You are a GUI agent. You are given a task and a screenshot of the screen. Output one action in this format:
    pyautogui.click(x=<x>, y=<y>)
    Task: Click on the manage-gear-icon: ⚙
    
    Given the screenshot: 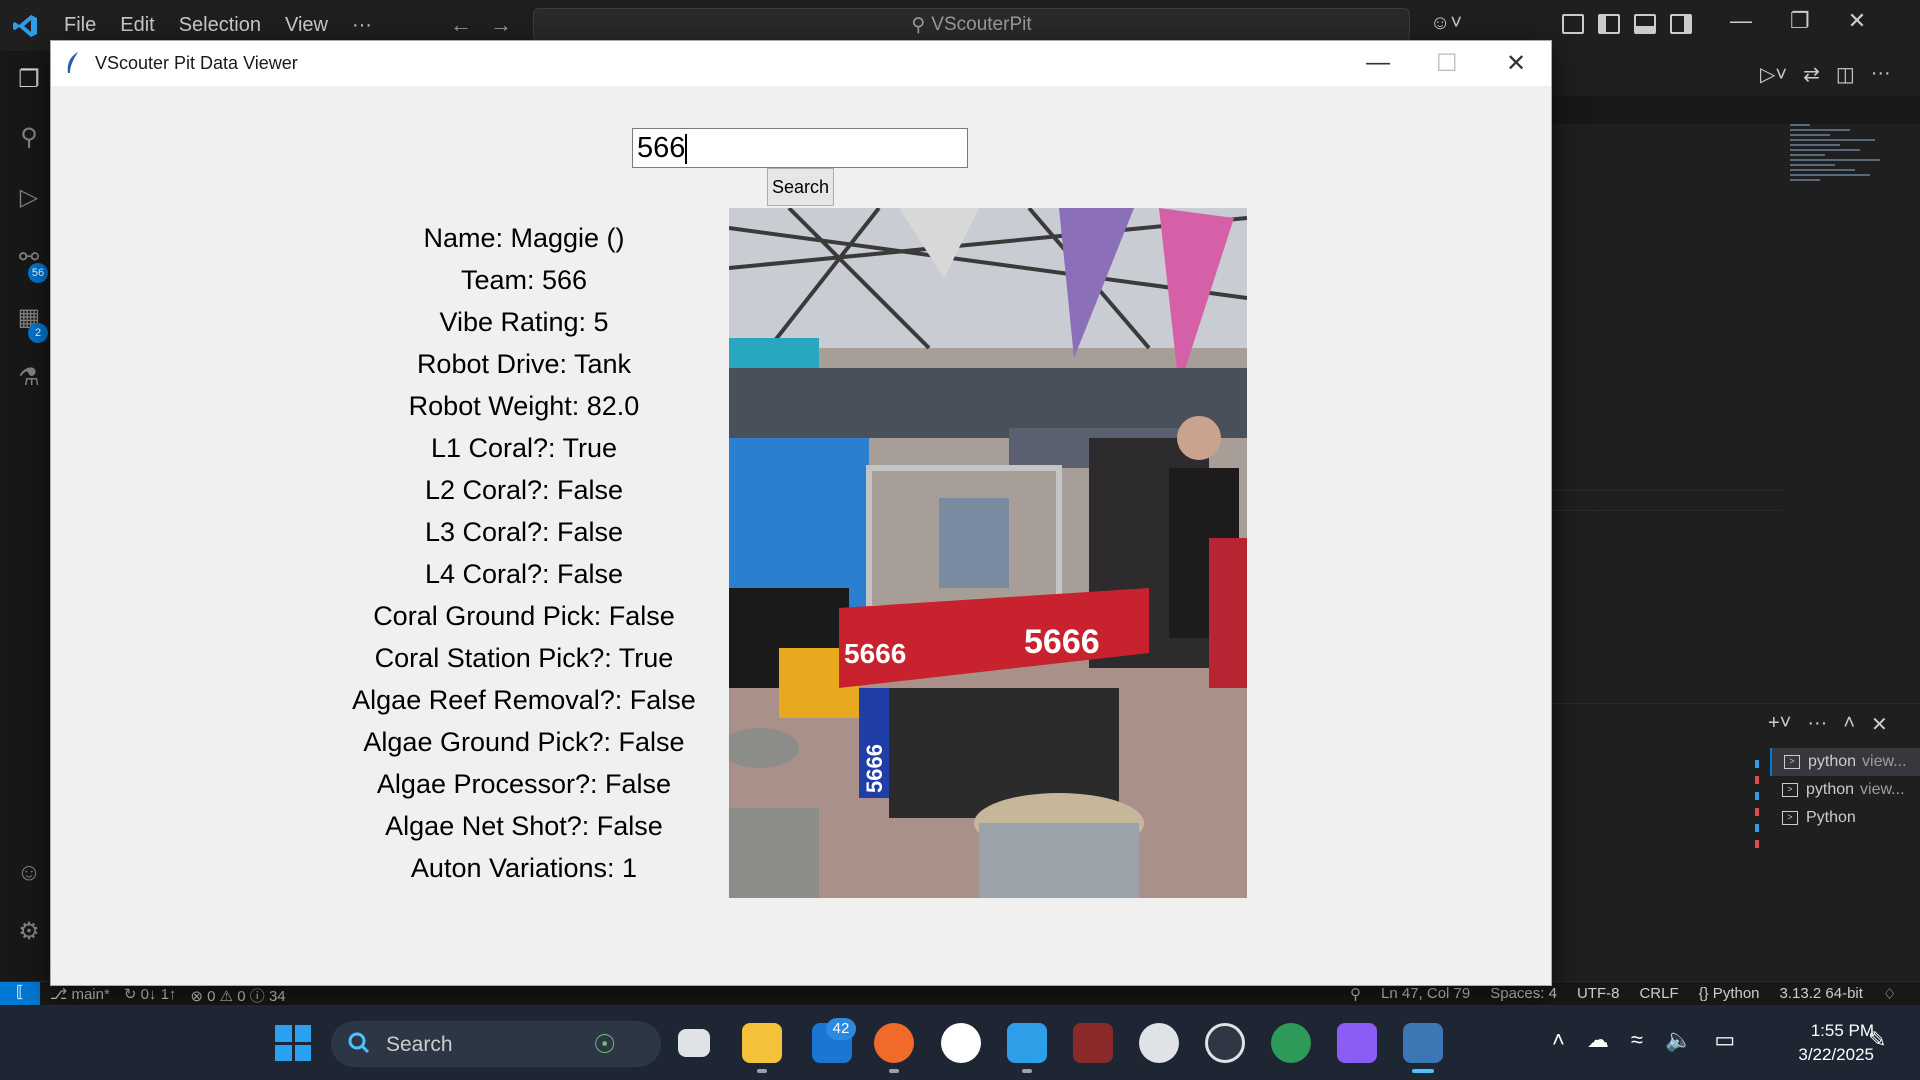 What is the action you would take?
    pyautogui.click(x=29, y=932)
    